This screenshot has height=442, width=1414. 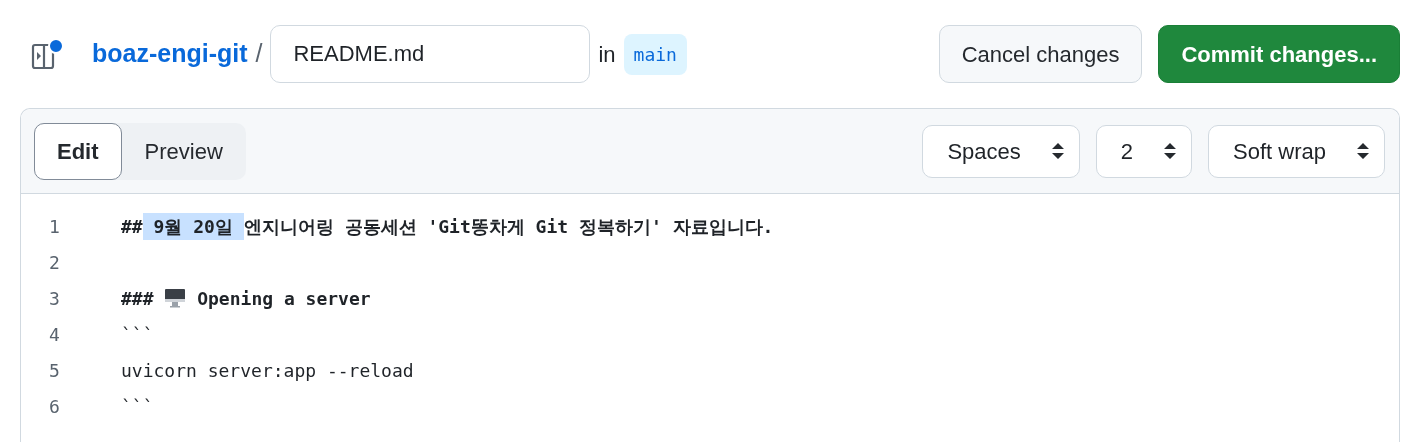 I want to click on line-number: 6, so click(x=54, y=406).